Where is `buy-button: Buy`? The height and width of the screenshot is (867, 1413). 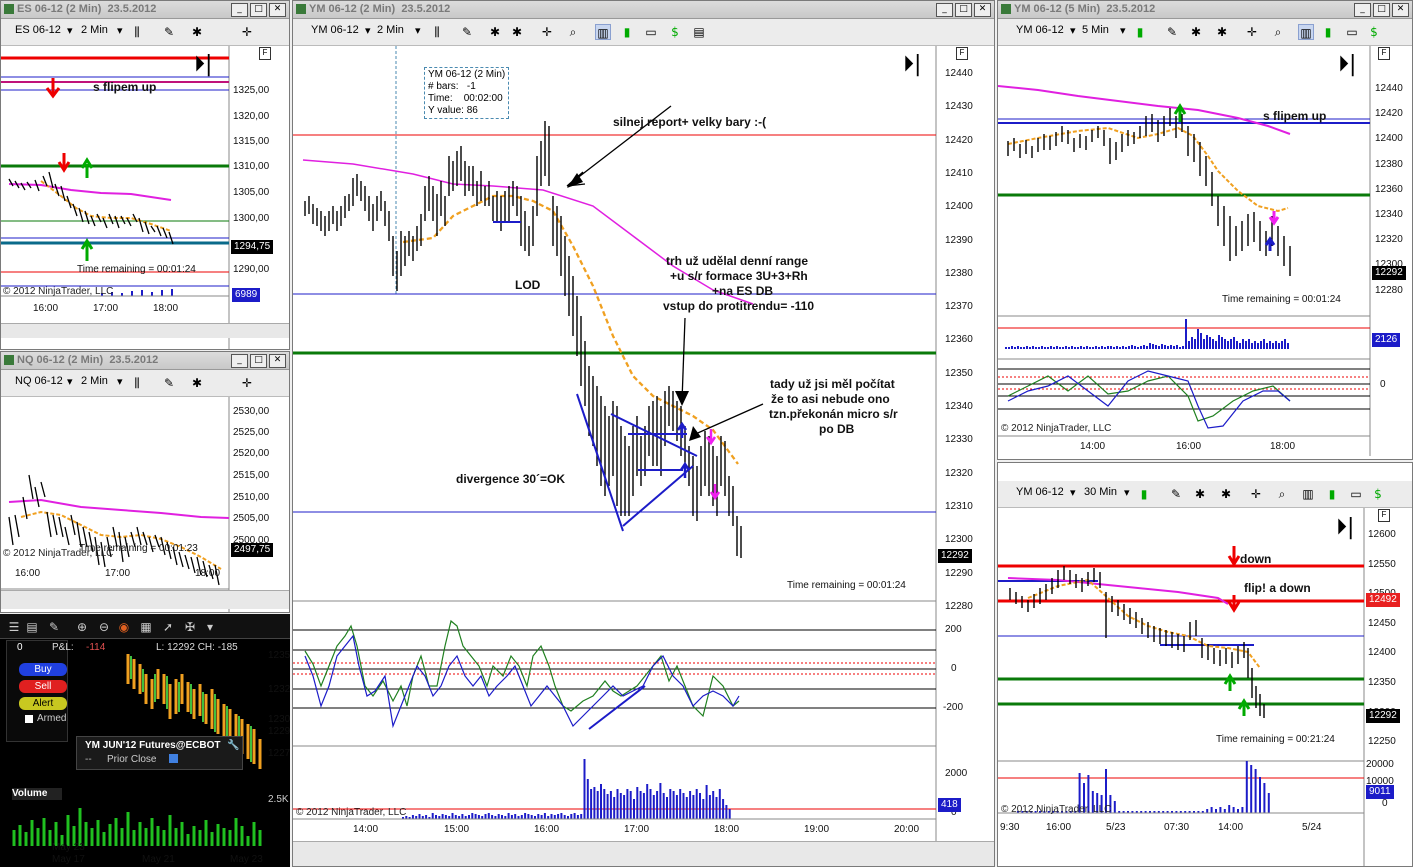 buy-button: Buy is located at coordinates (43, 669).